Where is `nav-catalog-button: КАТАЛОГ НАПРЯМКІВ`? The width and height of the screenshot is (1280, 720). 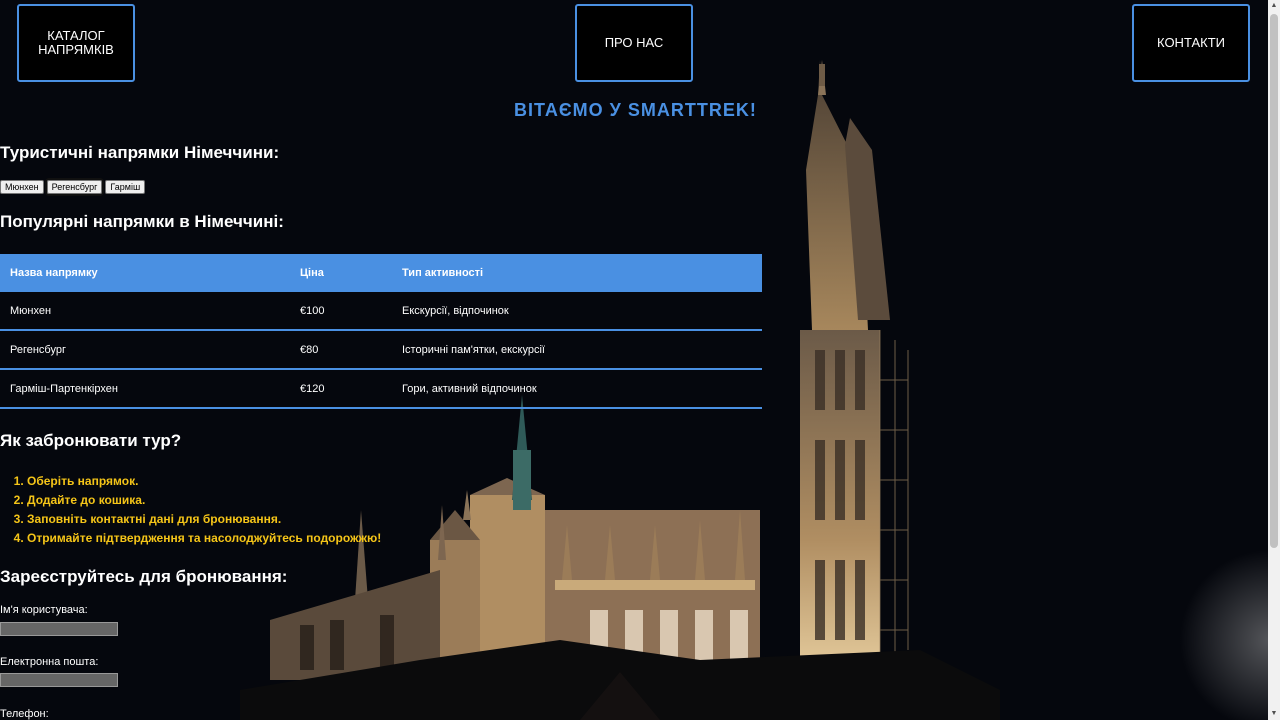
nav-catalog-button: КАТАЛОГ НАПРЯМКІВ is located at coordinates (76, 43).